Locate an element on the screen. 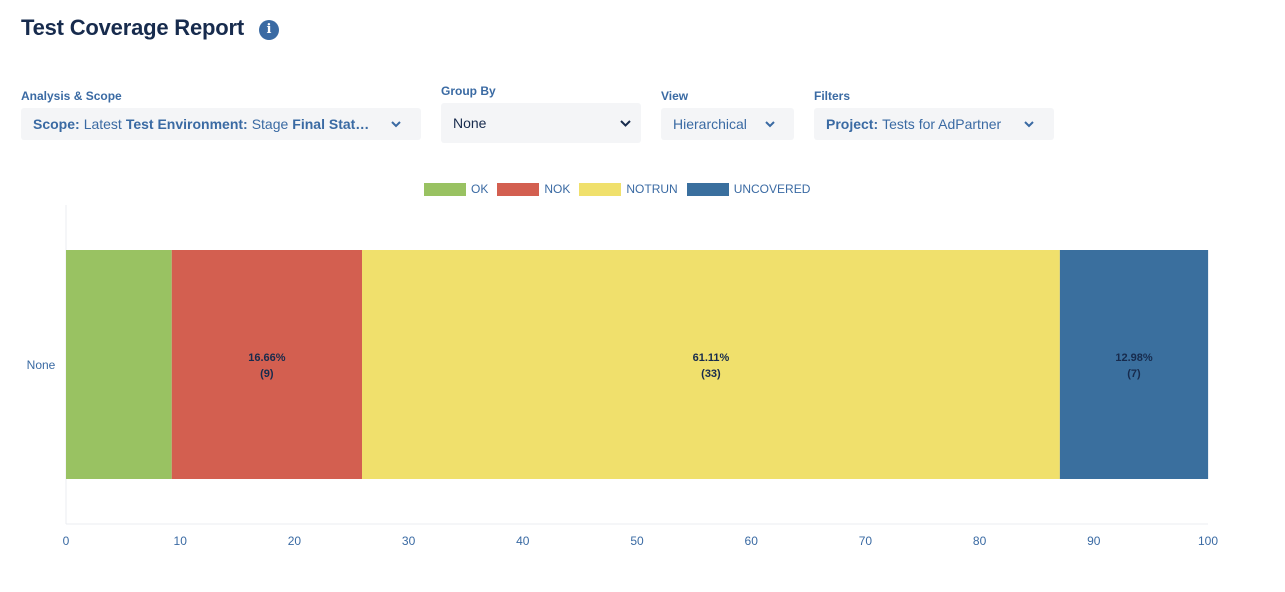 The height and width of the screenshot is (592, 1285). bar-segment-uncovered is located at coordinates (1134, 364).